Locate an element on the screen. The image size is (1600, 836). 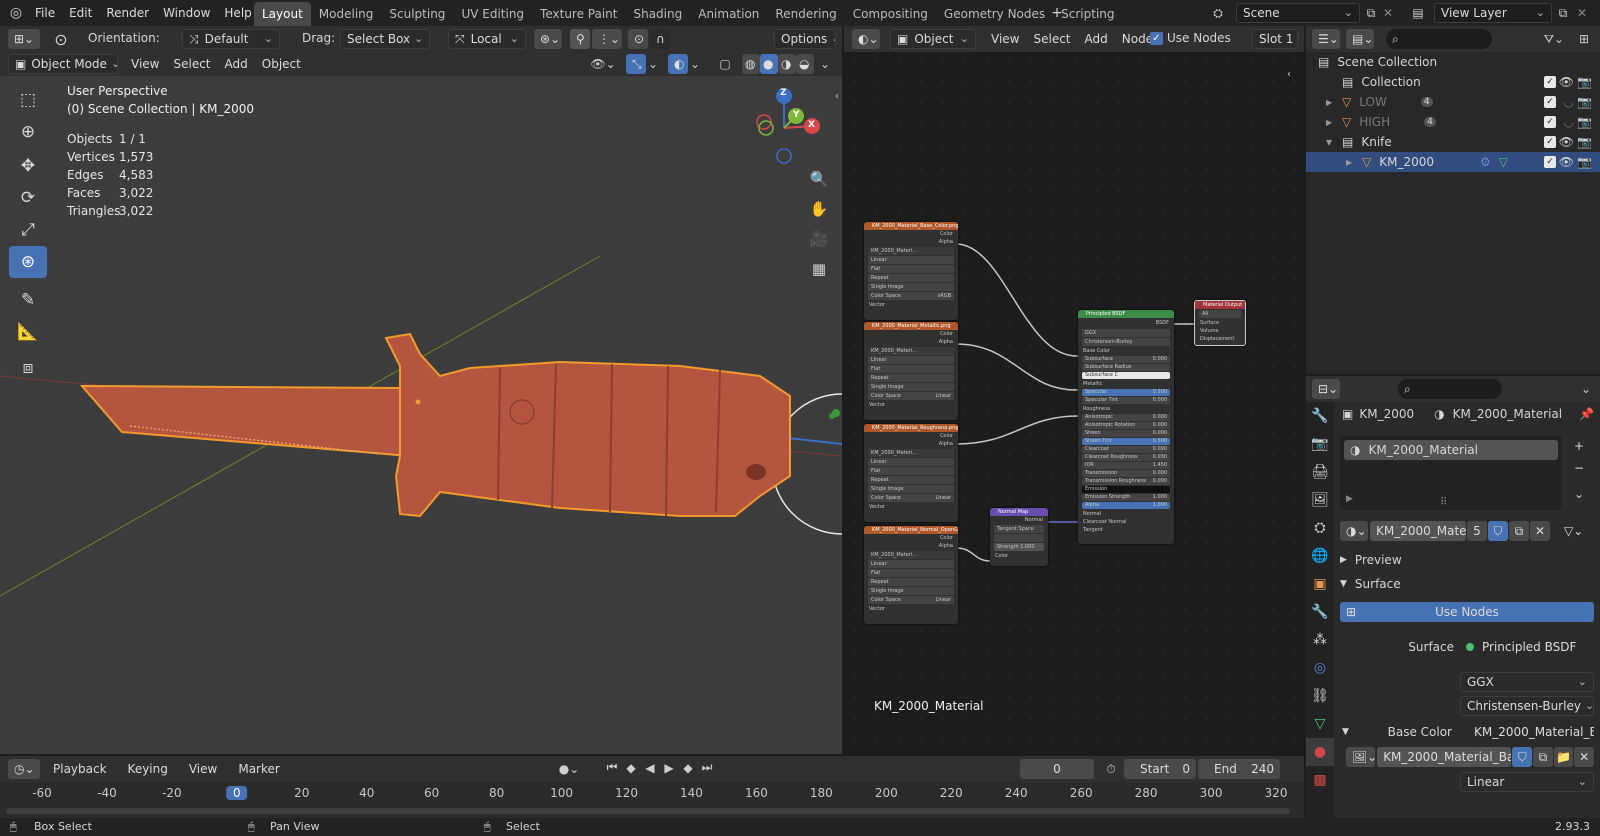
current-frame-field: 0 is located at coordinates (1057, 769).